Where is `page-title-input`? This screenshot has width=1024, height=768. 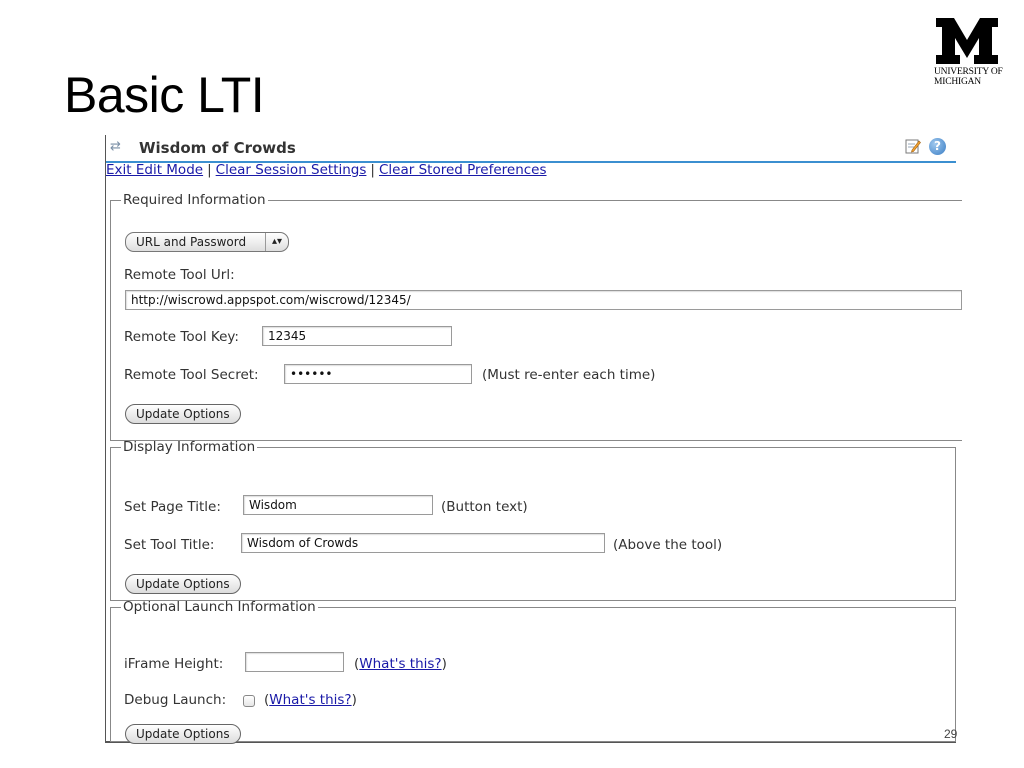
page-title-input is located at coordinates (338, 505).